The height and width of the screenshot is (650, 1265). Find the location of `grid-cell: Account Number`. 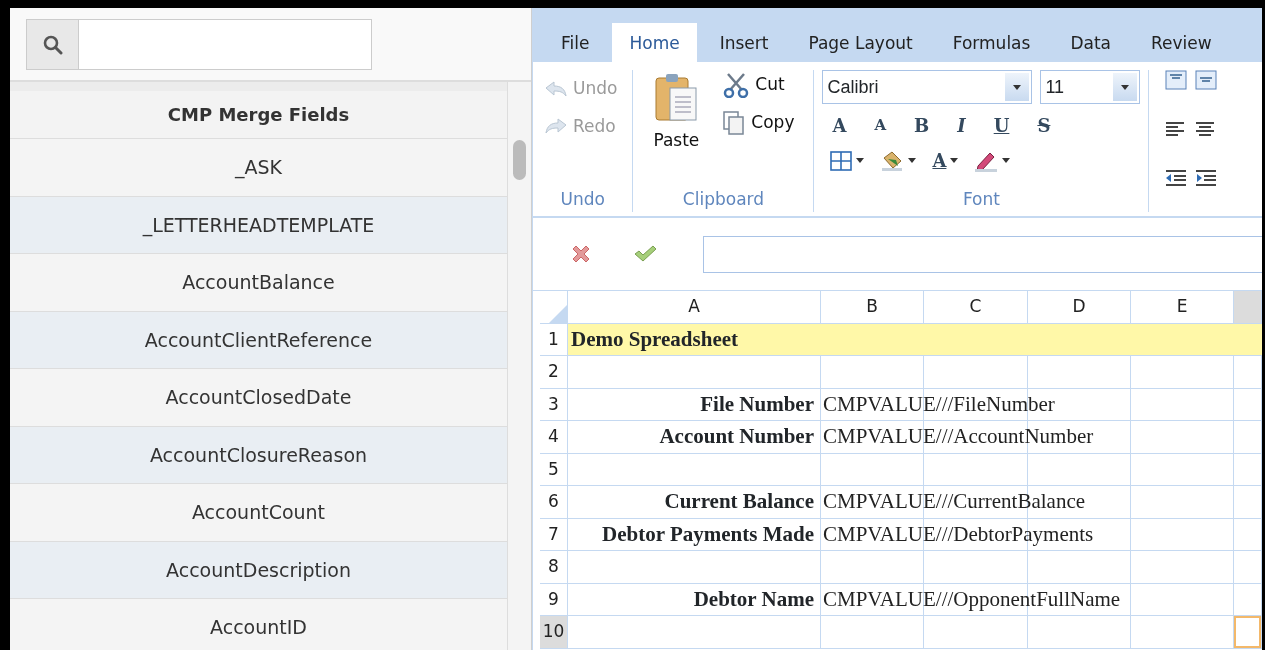

grid-cell: Account Number is located at coordinates (694, 437).